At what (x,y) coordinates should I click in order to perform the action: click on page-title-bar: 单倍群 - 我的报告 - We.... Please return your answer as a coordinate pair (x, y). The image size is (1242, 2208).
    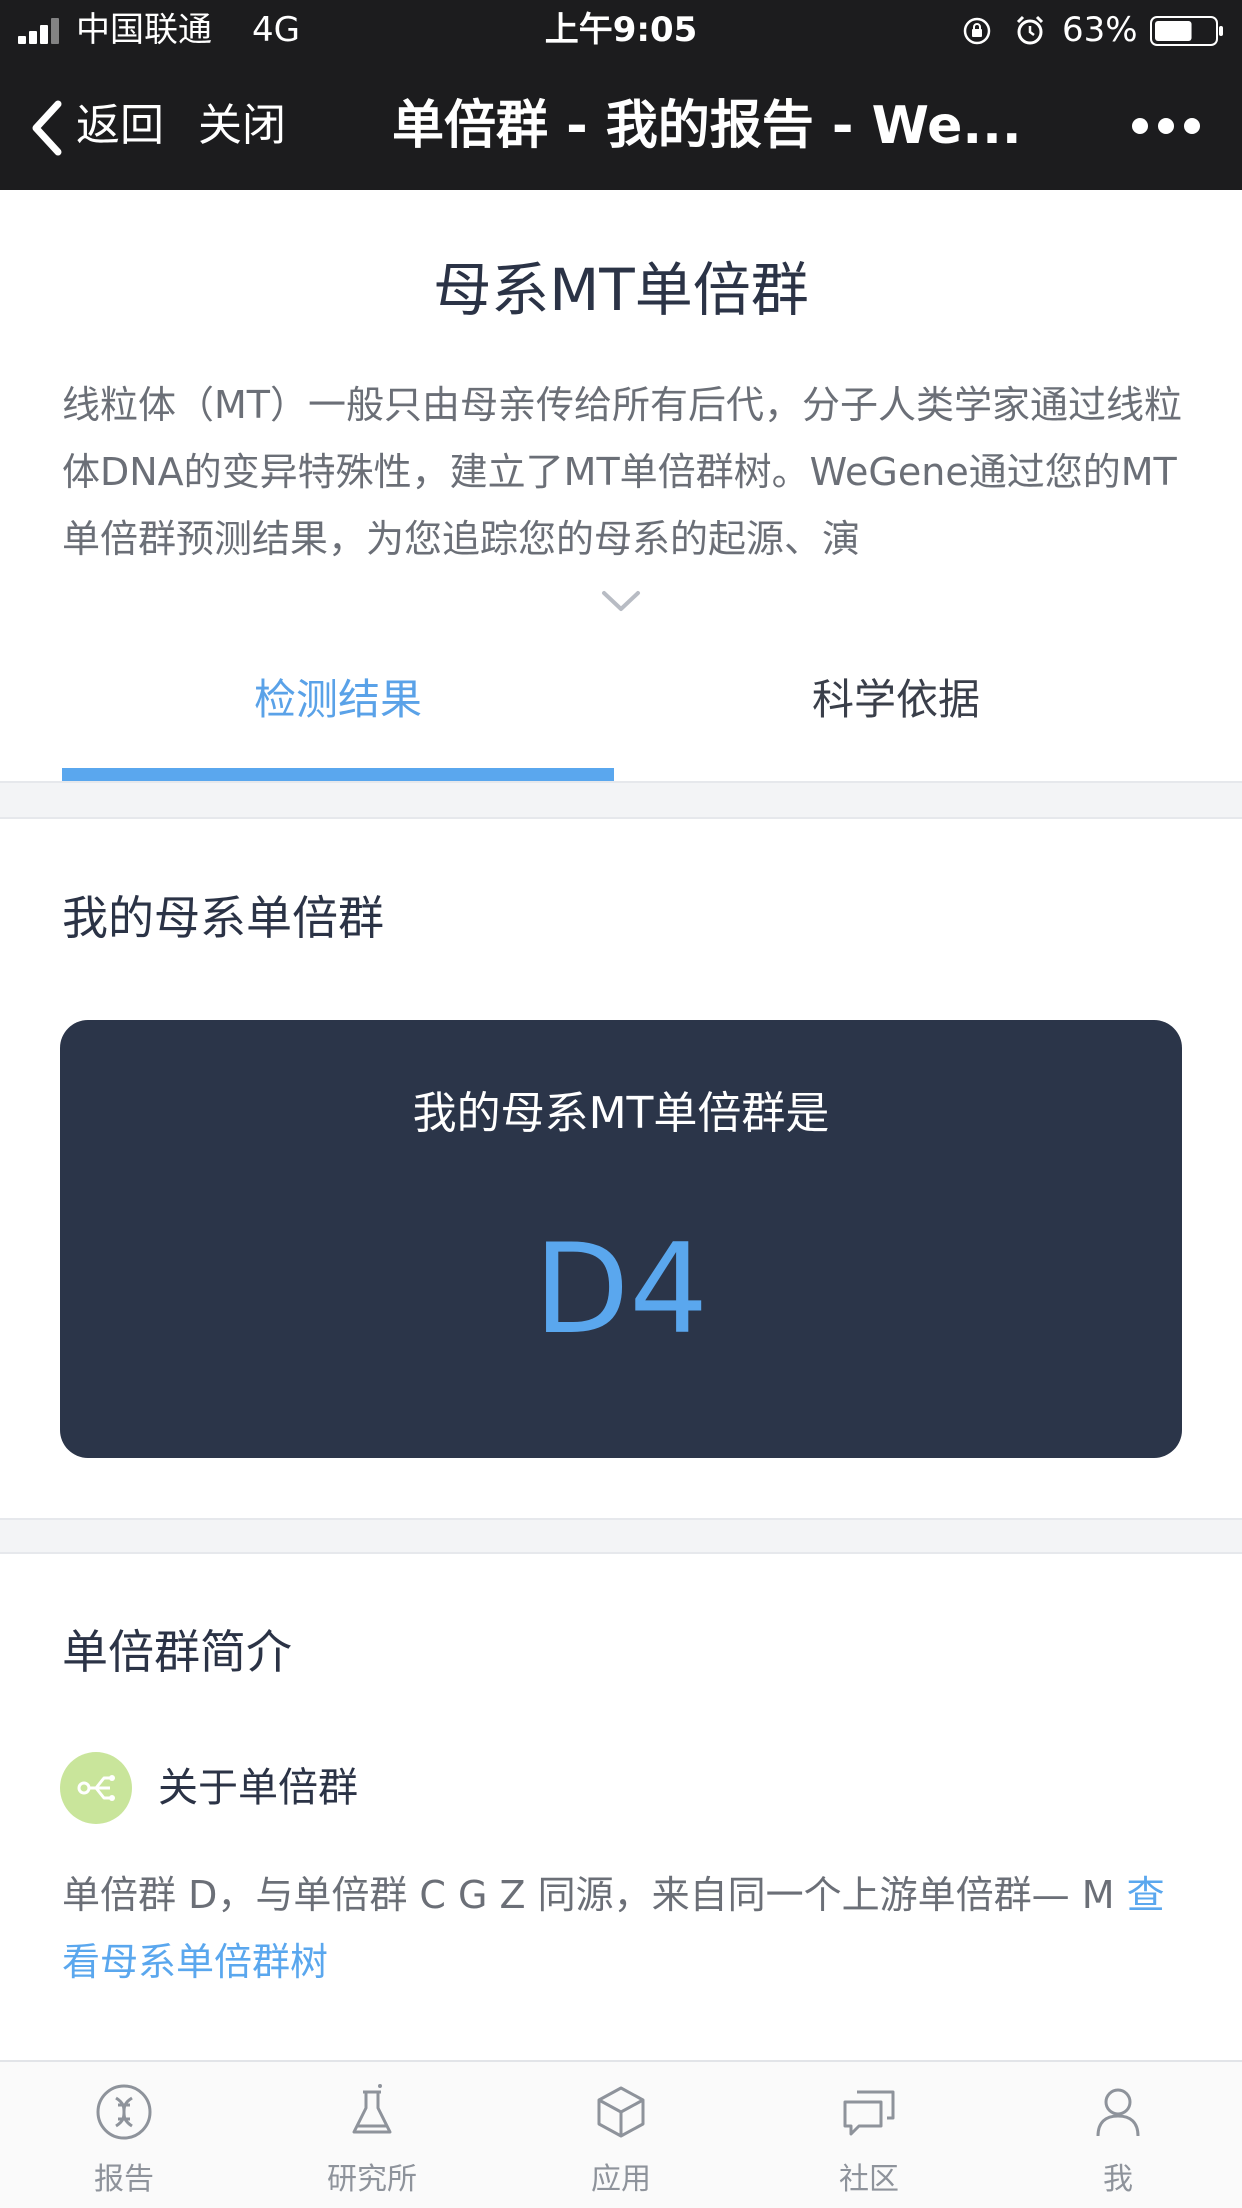
    Looking at the image, I should click on (707, 126).